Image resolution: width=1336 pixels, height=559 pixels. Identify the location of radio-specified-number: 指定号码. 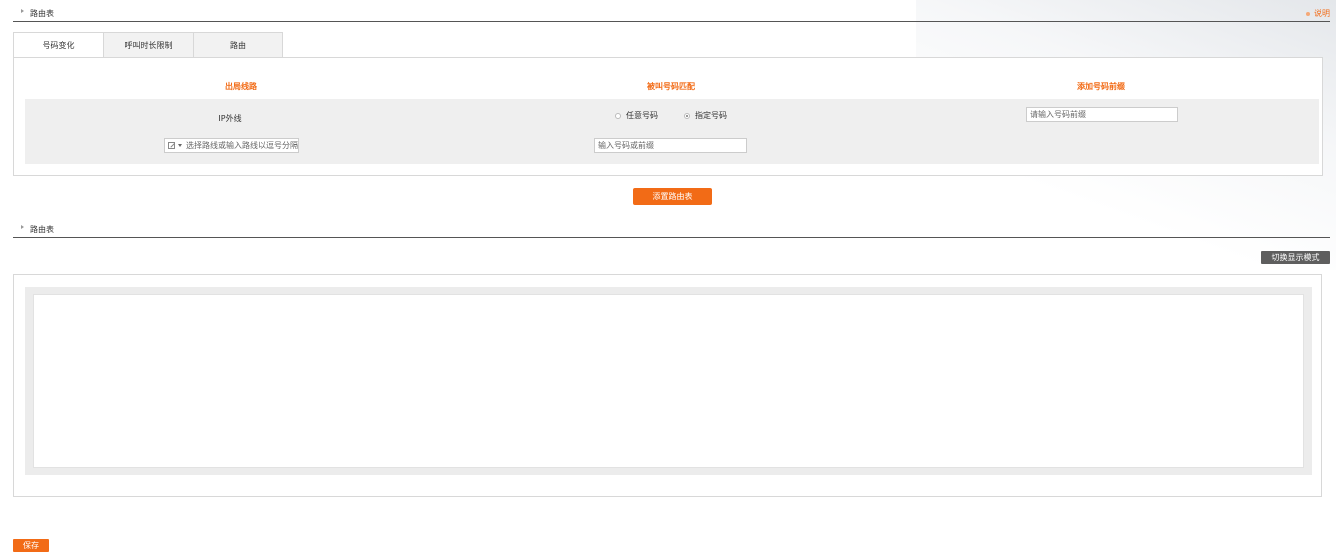
(705, 115).